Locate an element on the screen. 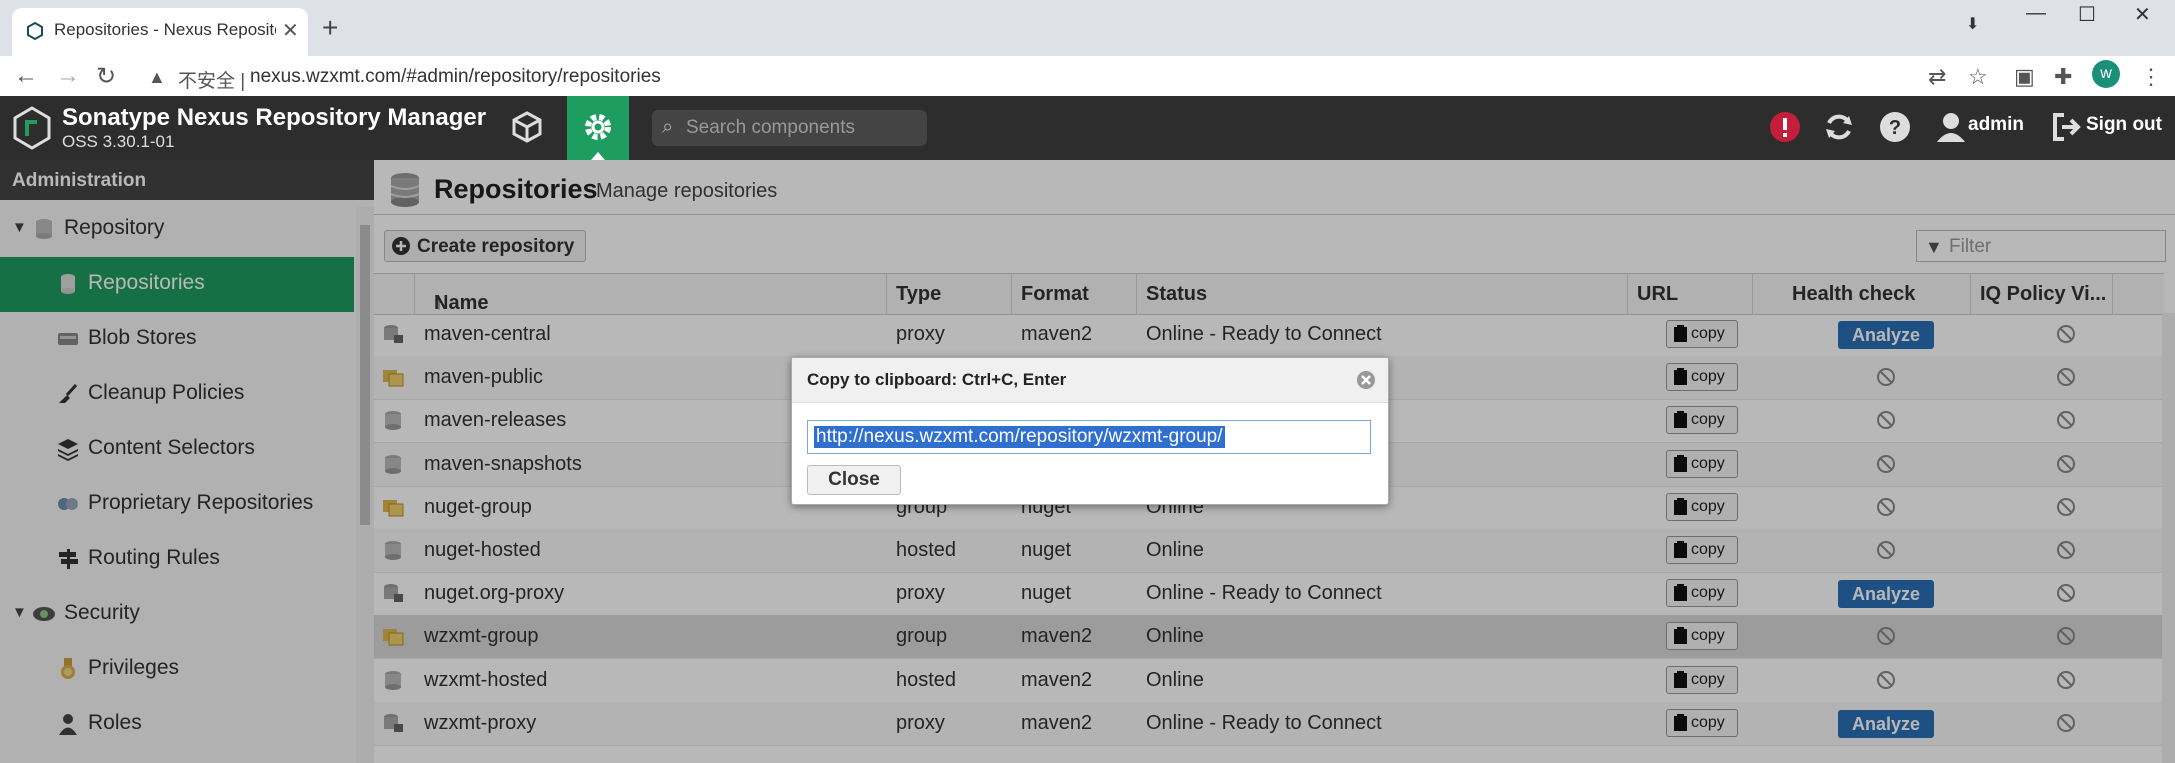 The height and width of the screenshot is (763, 2175). browser-tab: Repositories - Nexus Repositor ✕ is located at coordinates (160, 32).